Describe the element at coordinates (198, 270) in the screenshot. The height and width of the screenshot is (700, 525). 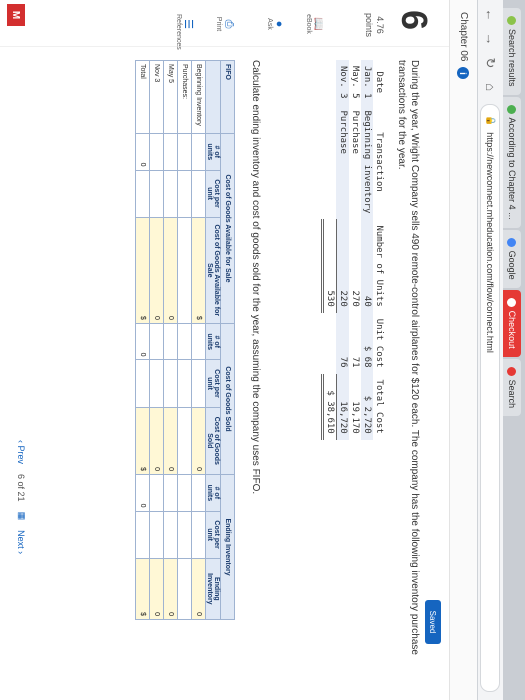
I see `cogas-value: $` at that location.